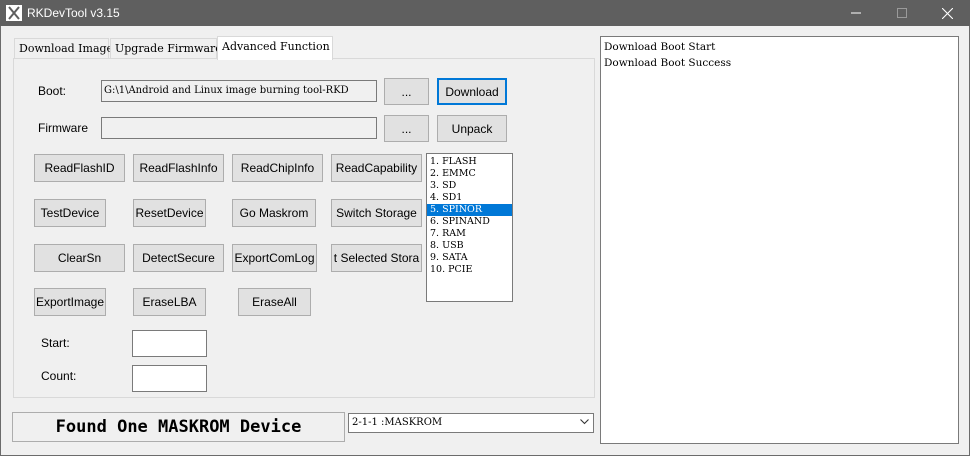 This screenshot has width=970, height=456. I want to click on read-capability-button: ReadCapability, so click(376, 168).